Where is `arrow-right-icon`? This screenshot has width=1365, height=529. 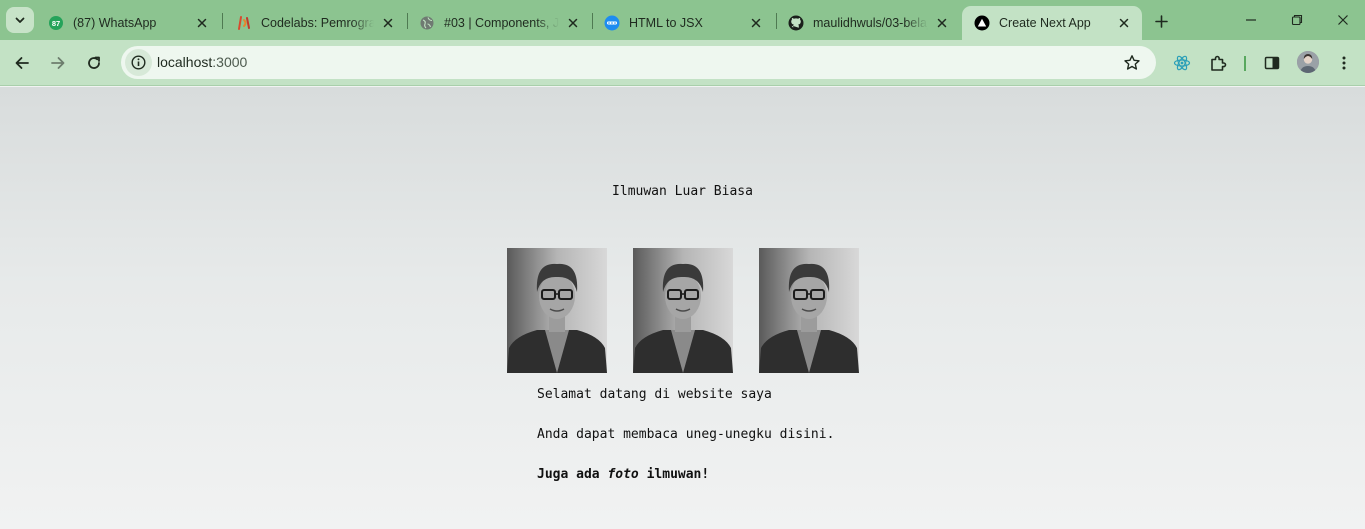 arrow-right-icon is located at coordinates (58, 63).